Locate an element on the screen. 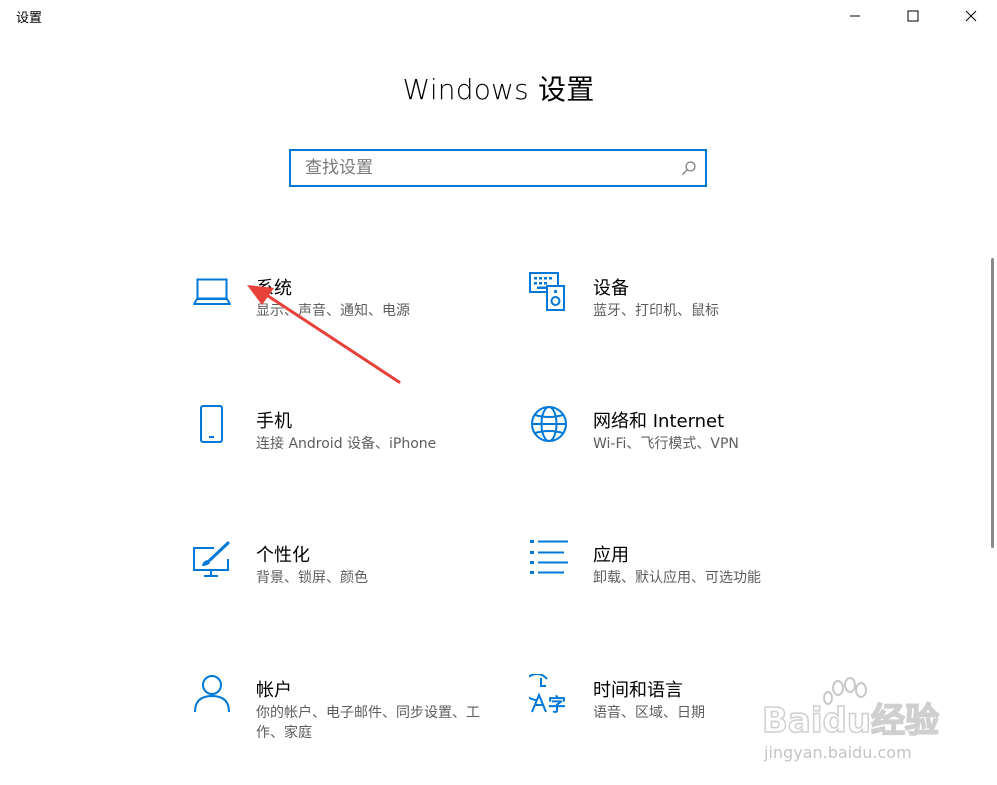 This screenshot has width=997, height=785. window-title: 设置 is located at coordinates (29, 18).